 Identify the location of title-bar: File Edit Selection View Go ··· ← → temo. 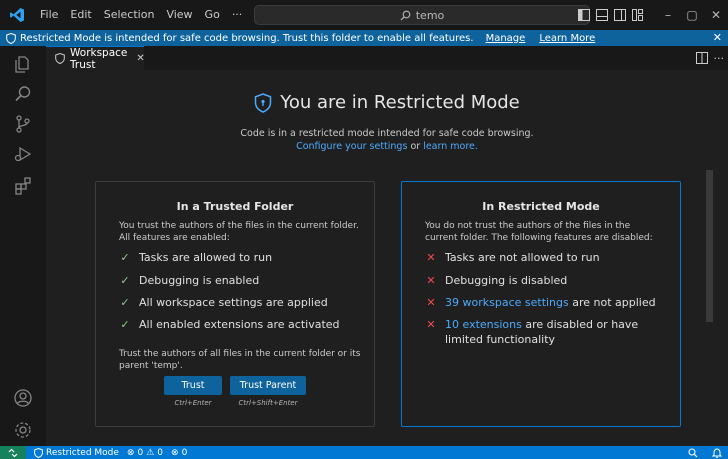
(364, 15).